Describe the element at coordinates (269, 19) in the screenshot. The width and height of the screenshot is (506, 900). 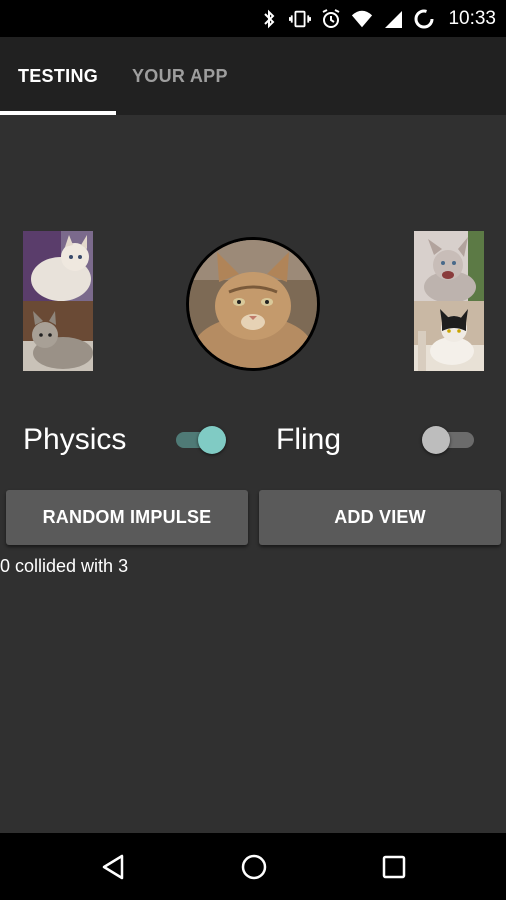
I see `bluetooth-icon` at that location.